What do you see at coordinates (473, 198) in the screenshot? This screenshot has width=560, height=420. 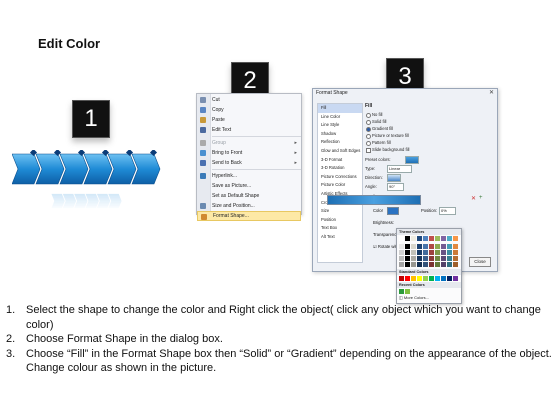 I see `remove-stop-icon: ✕` at bounding box center [473, 198].